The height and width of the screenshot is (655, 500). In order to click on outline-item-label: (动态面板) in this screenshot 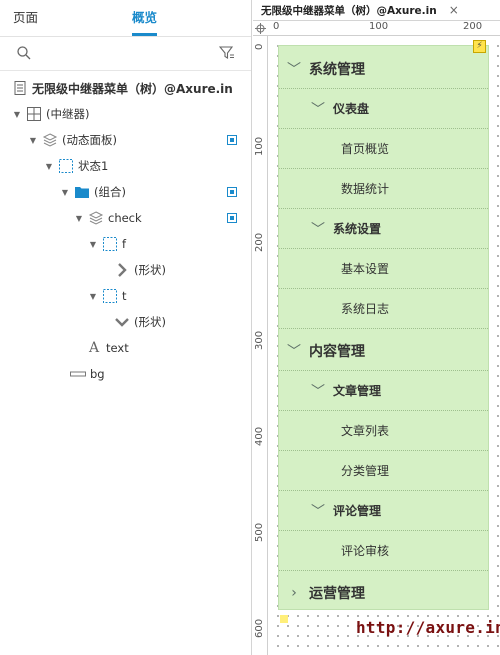, I will do `click(89, 140)`.